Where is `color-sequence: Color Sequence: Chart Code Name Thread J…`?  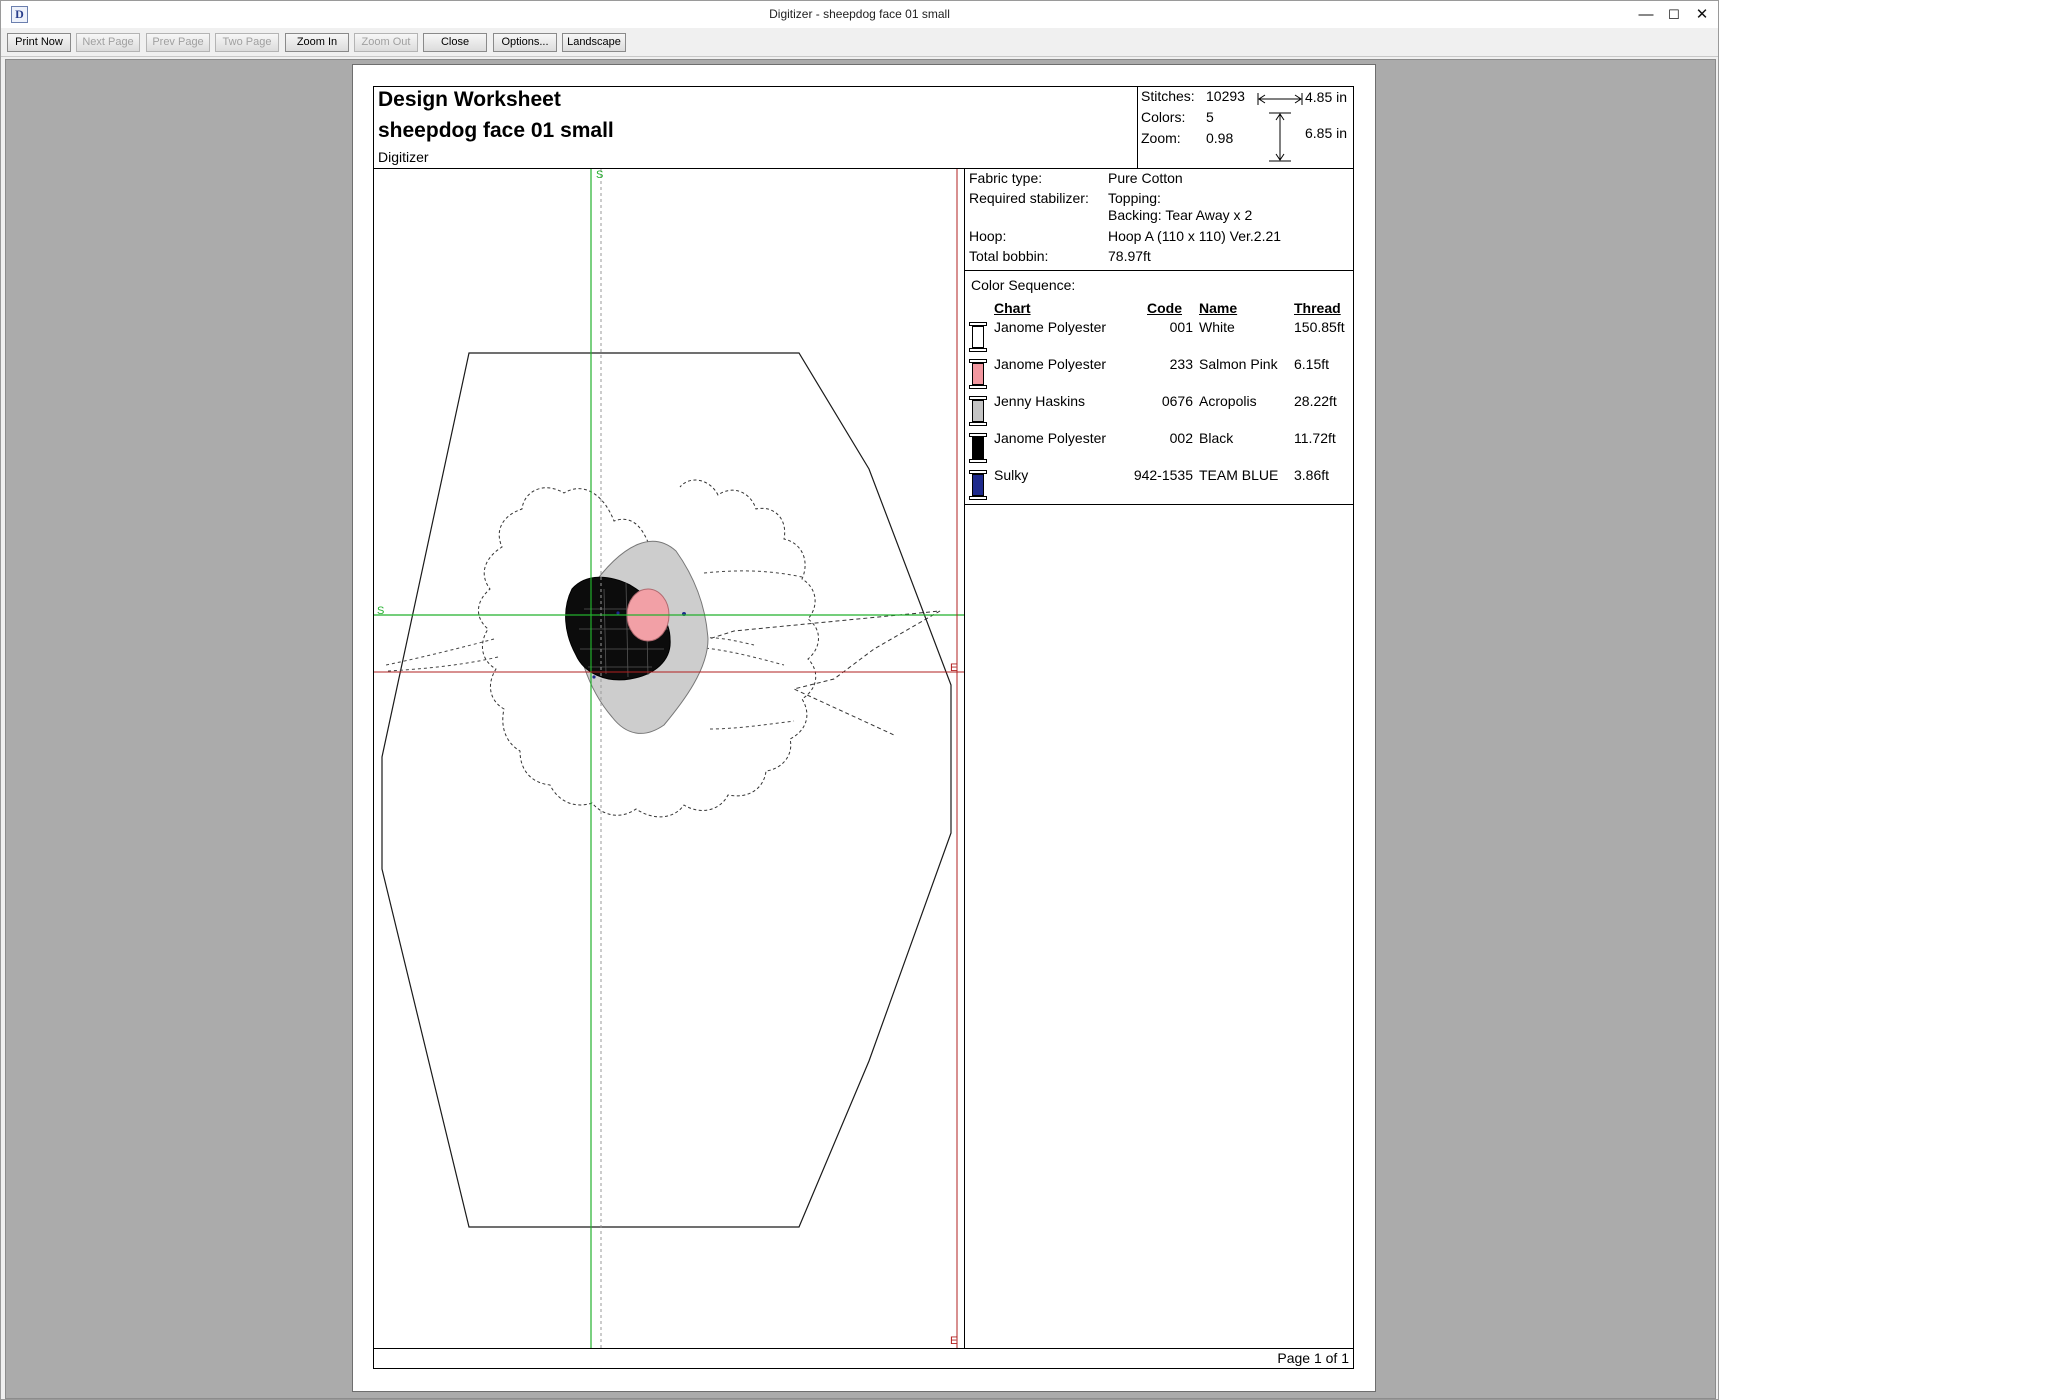 color-sequence: Color Sequence: Chart Code Name Thread J… is located at coordinates (1159, 388).